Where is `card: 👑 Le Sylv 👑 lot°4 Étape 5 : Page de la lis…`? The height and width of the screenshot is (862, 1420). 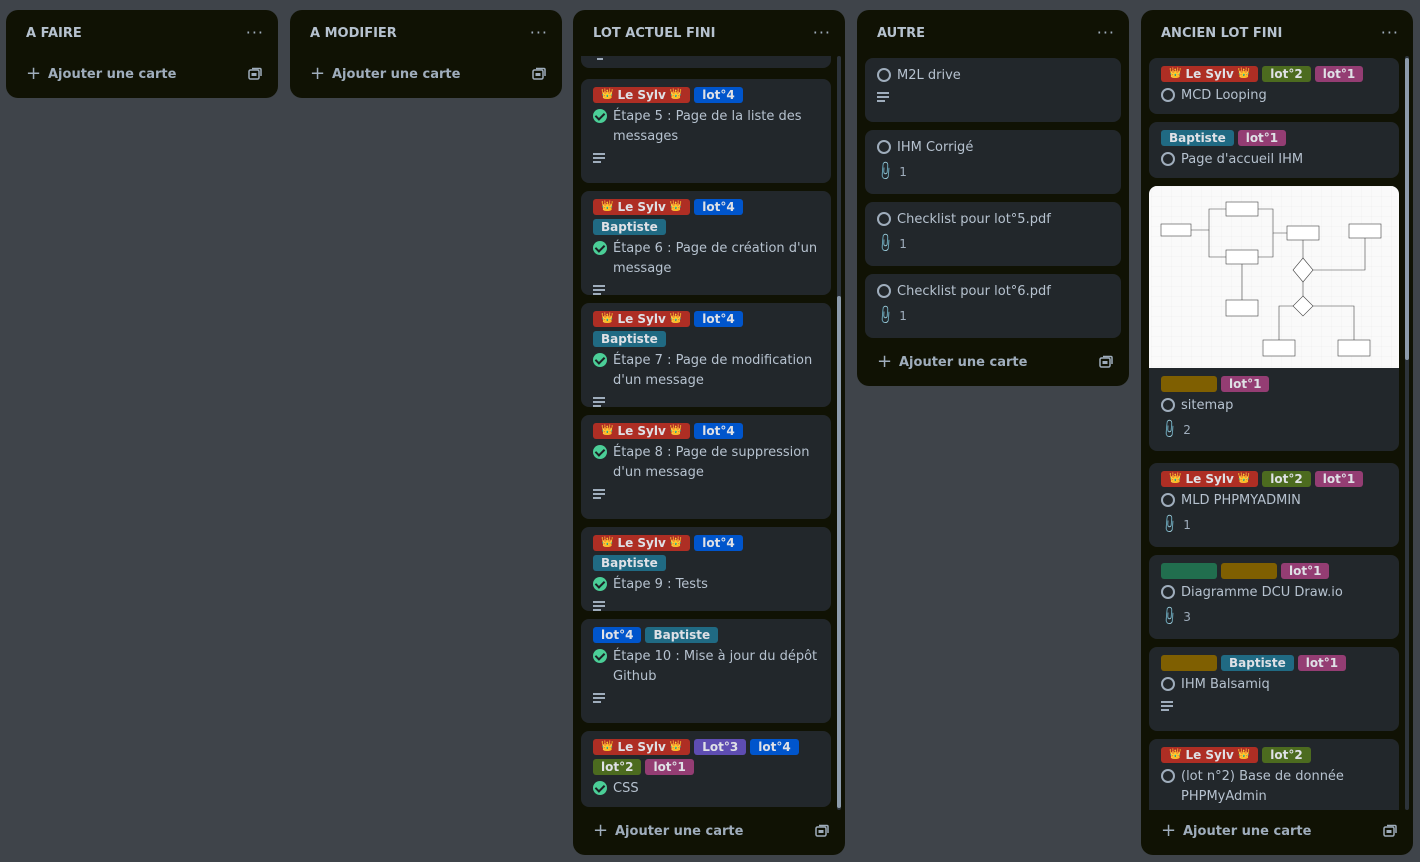 card: 👑 Le Sylv 👑 lot°4 Étape 5 : Page de la lis… is located at coordinates (706, 131).